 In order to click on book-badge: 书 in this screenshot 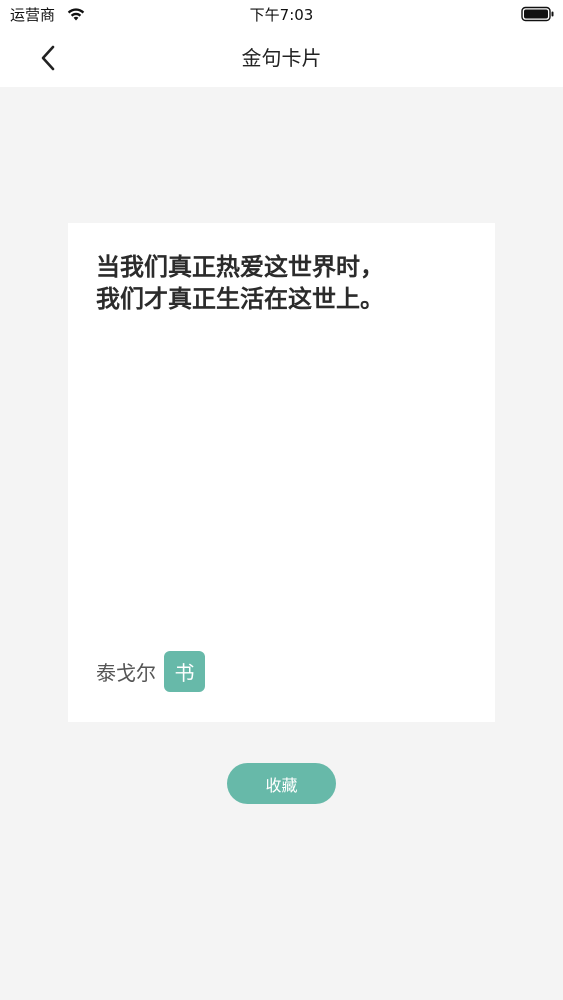, I will do `click(184, 671)`.